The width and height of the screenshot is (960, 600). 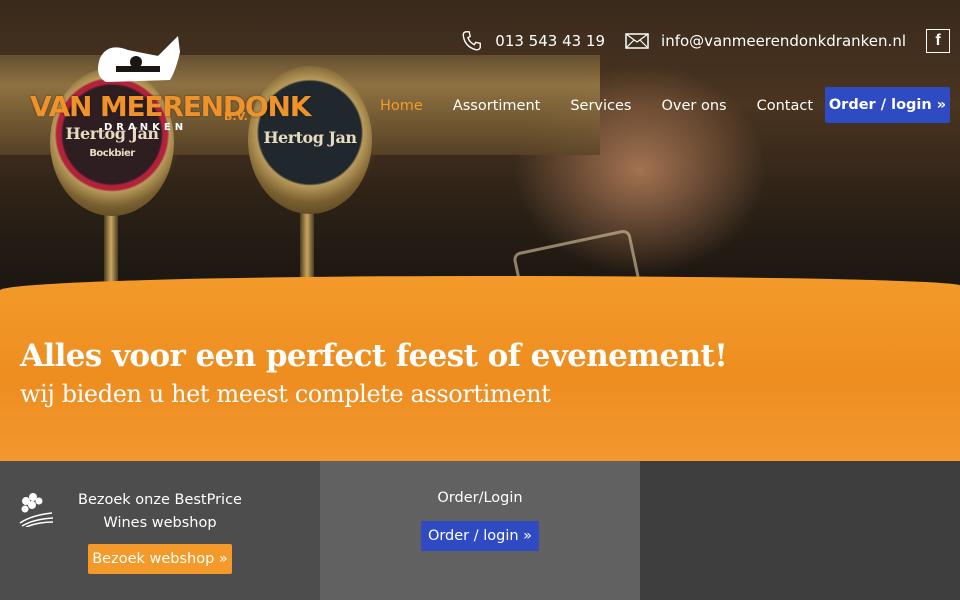 I want to click on email-link: info@vanmeerendonkdranken.nl, so click(x=765, y=41).